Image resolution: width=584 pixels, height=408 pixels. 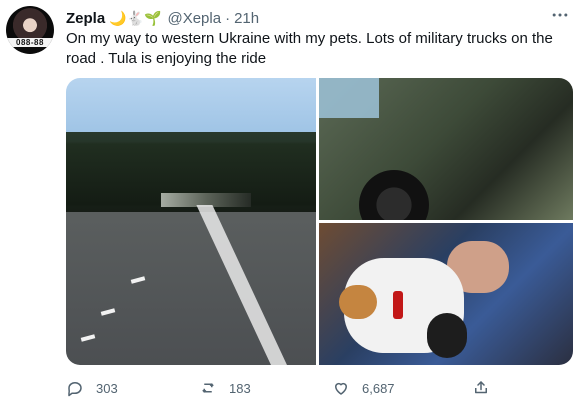 I want to click on timestamp: 21h, so click(x=246, y=18).